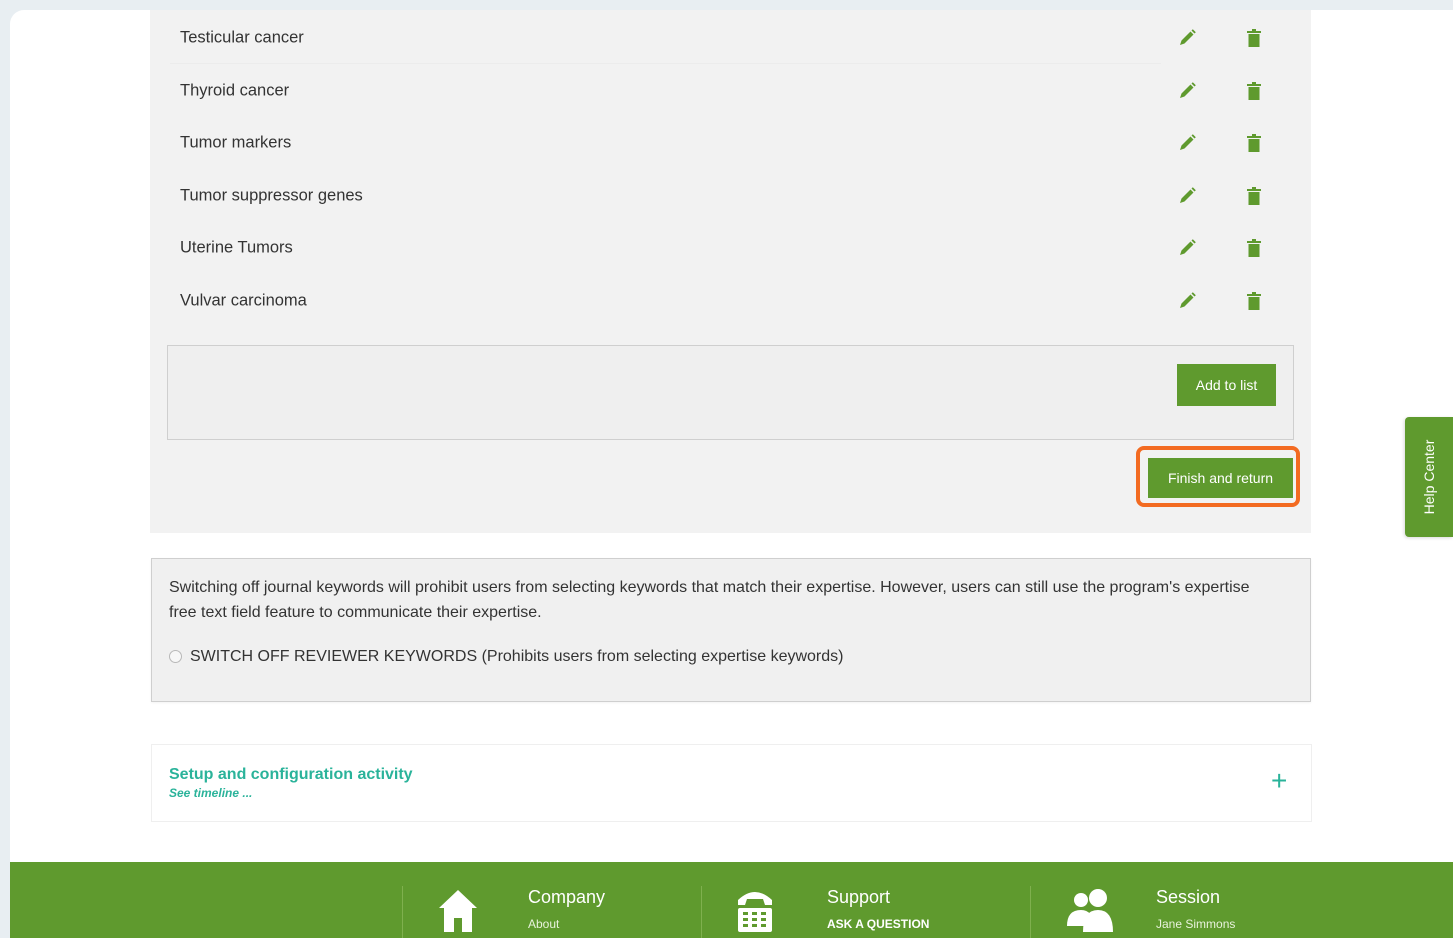  I want to click on expand-plus-icon: +, so click(1279, 781).